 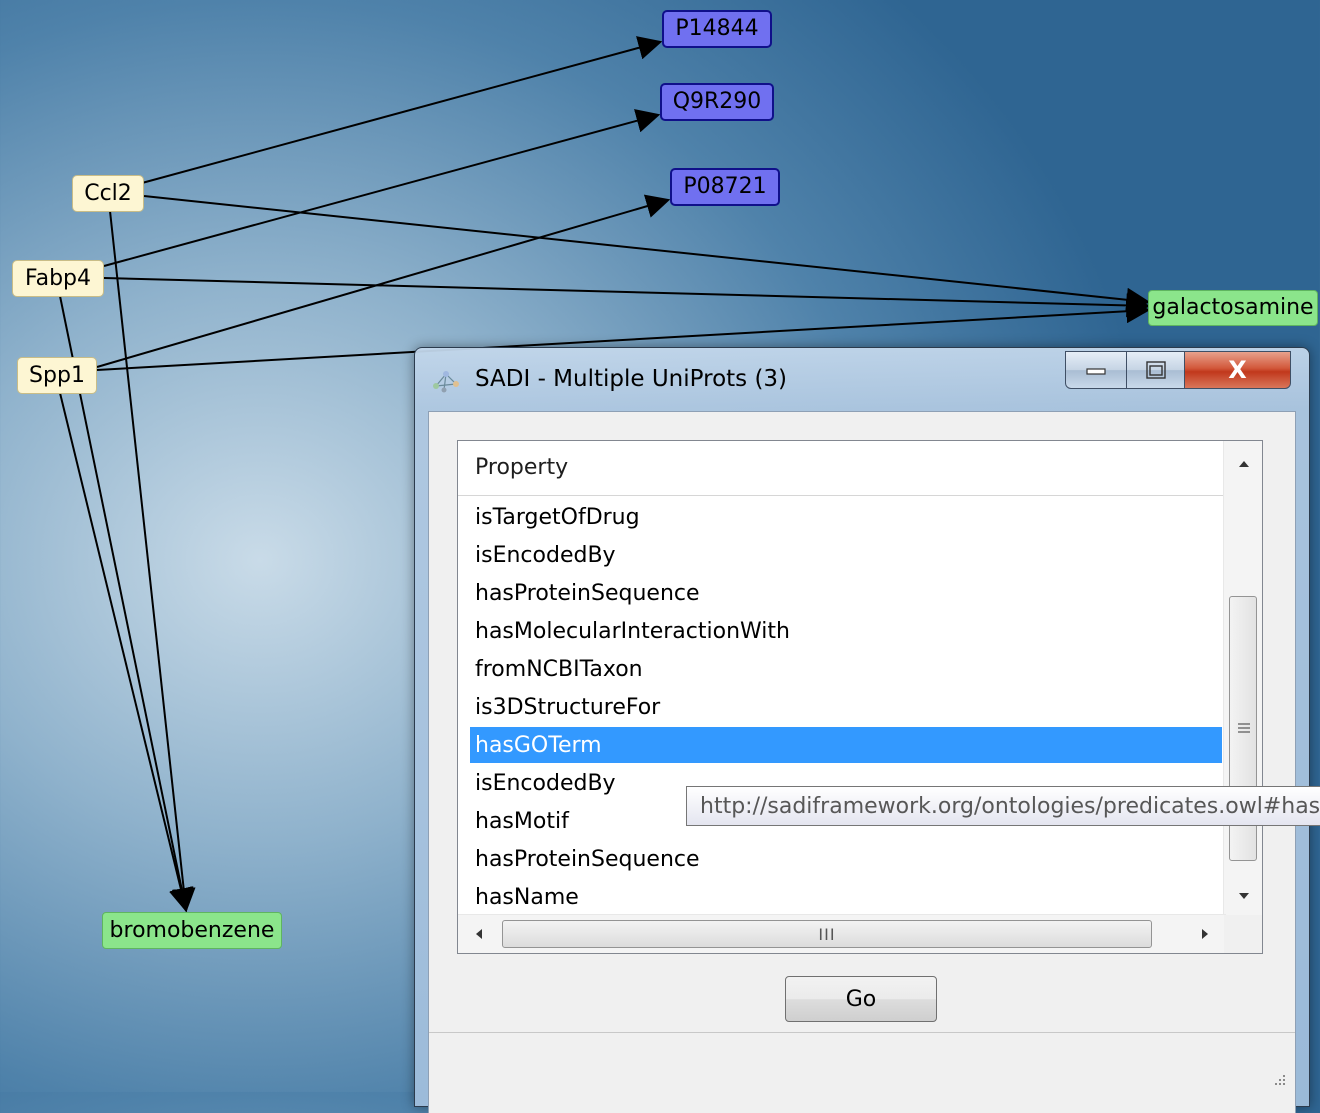 I want to click on scroll-up-arrow-icon, so click(x=1244, y=464).